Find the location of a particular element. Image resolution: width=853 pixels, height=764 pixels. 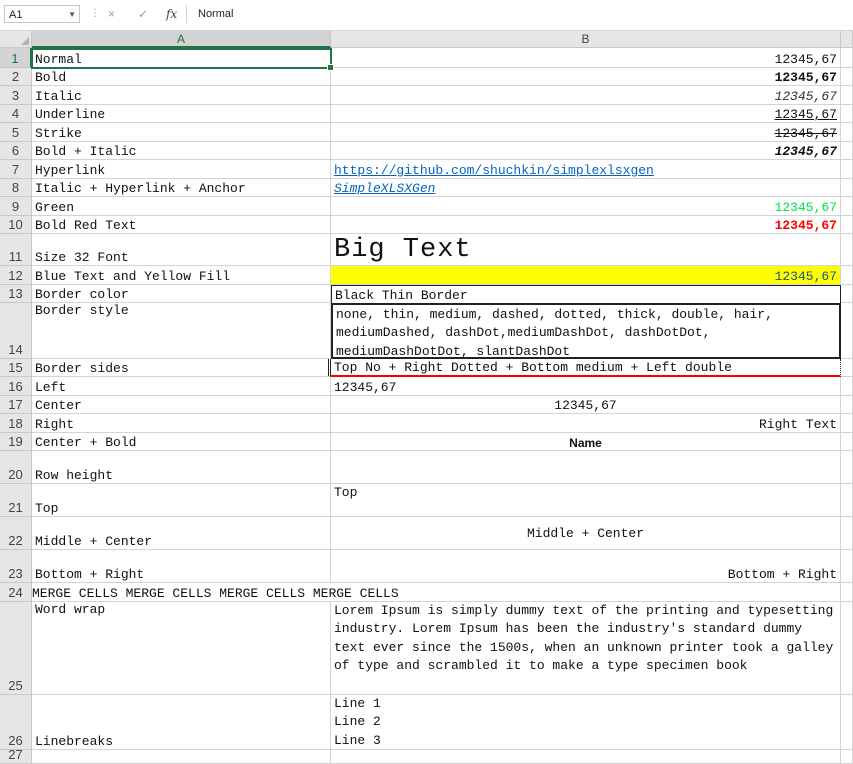

cell-c25 is located at coordinates (847, 648).